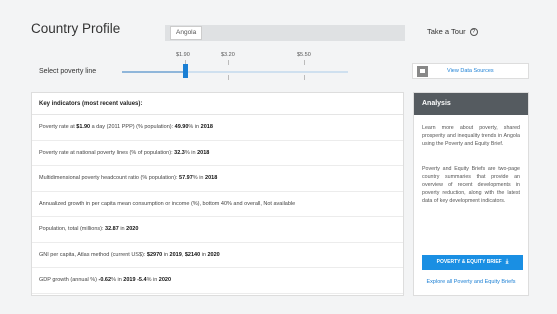  Describe the element at coordinates (58, 127) in the screenshot. I see `indicator-text: Poverty rate at` at that location.